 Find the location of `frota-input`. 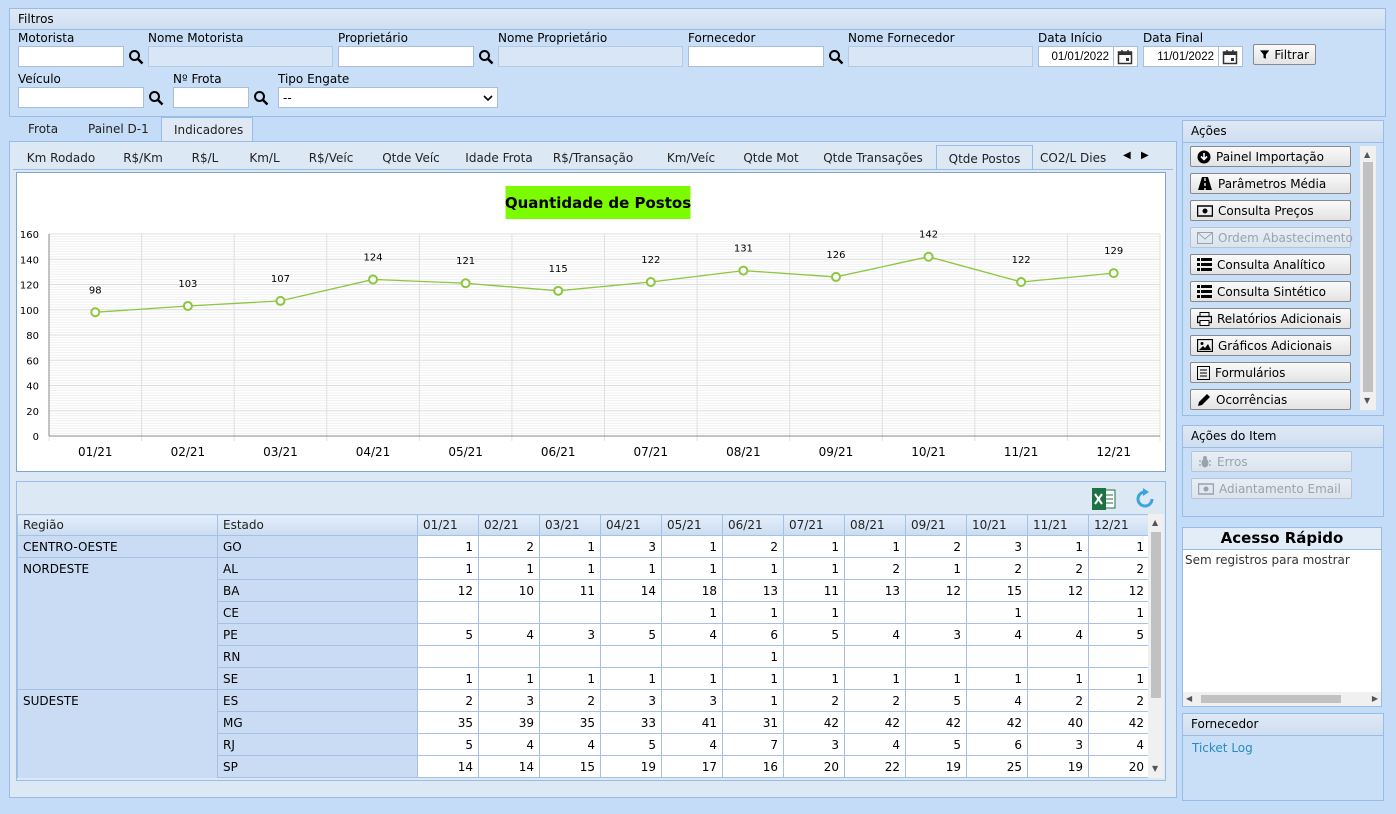

frota-input is located at coordinates (211, 97).